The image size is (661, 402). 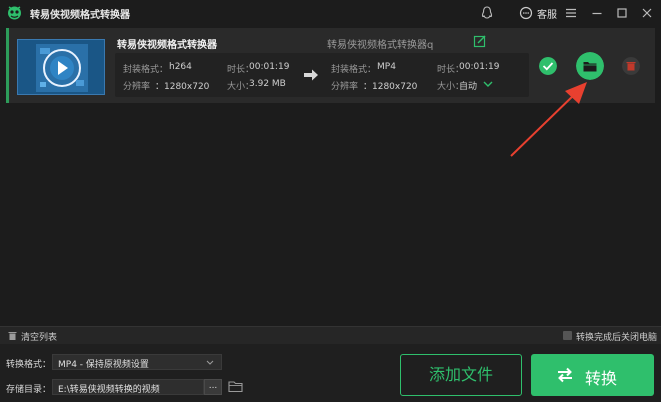 I want to click on chat-icon, so click(x=526, y=13).